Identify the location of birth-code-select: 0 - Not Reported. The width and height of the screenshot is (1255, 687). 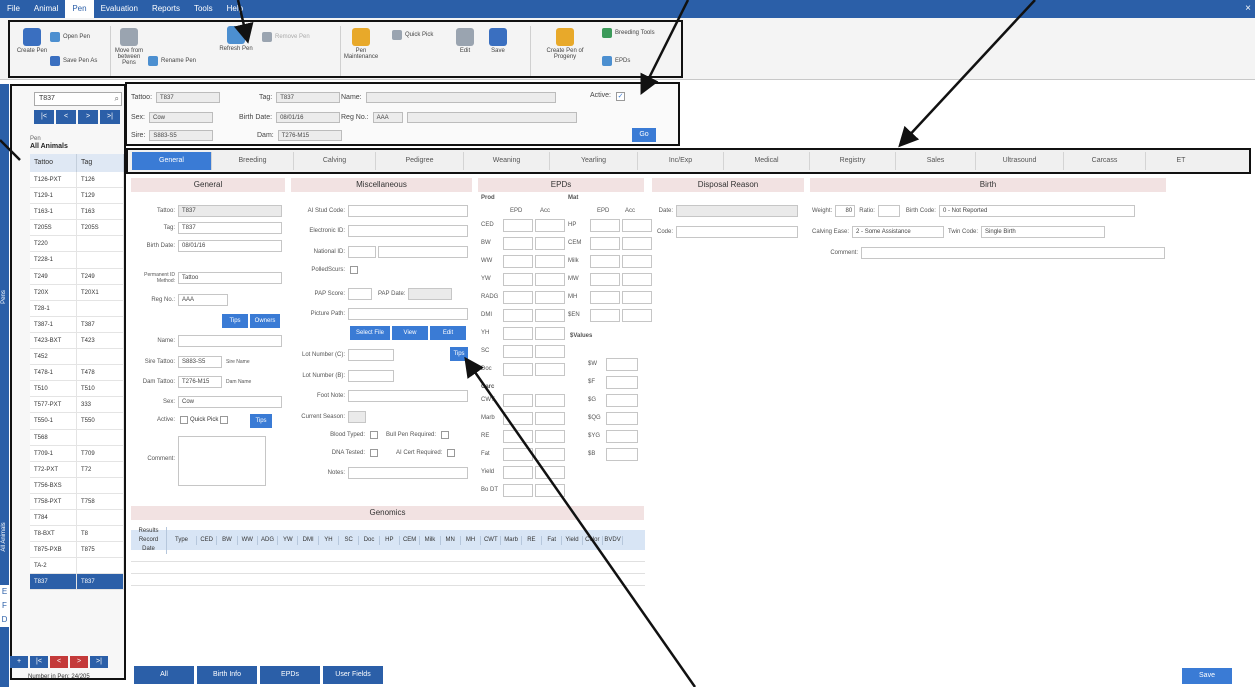
(1036, 211).